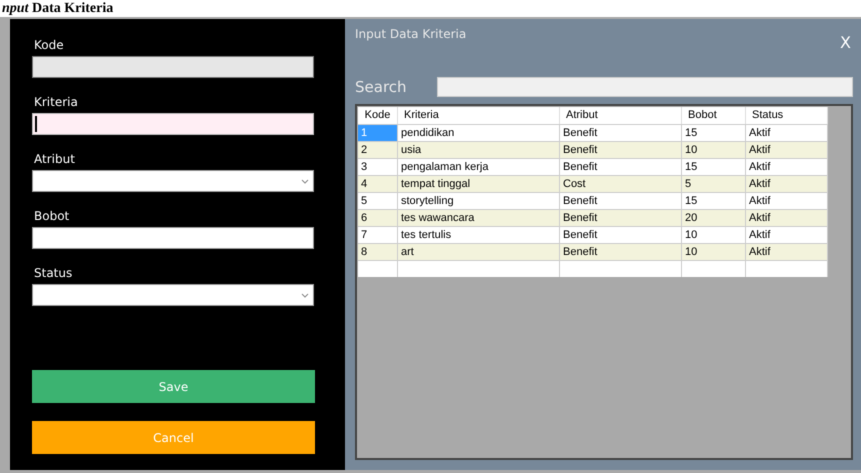  I want to click on search-label: Search, so click(381, 87).